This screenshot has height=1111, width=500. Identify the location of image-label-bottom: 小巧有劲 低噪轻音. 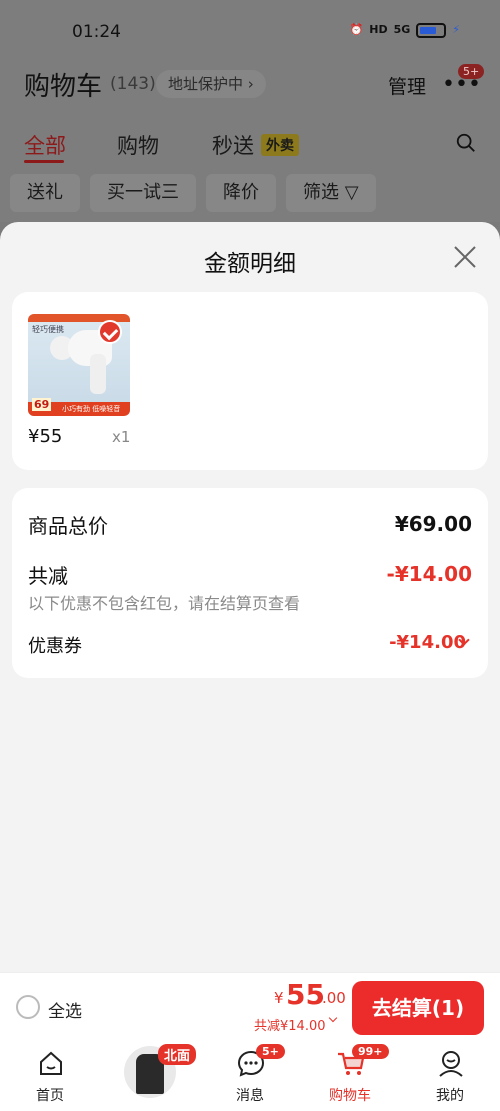
(91, 409).